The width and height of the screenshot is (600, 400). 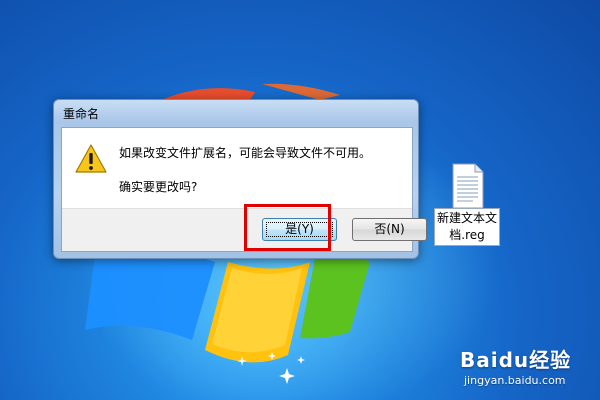 I want to click on dialog-title: 重命名, so click(x=81, y=114).